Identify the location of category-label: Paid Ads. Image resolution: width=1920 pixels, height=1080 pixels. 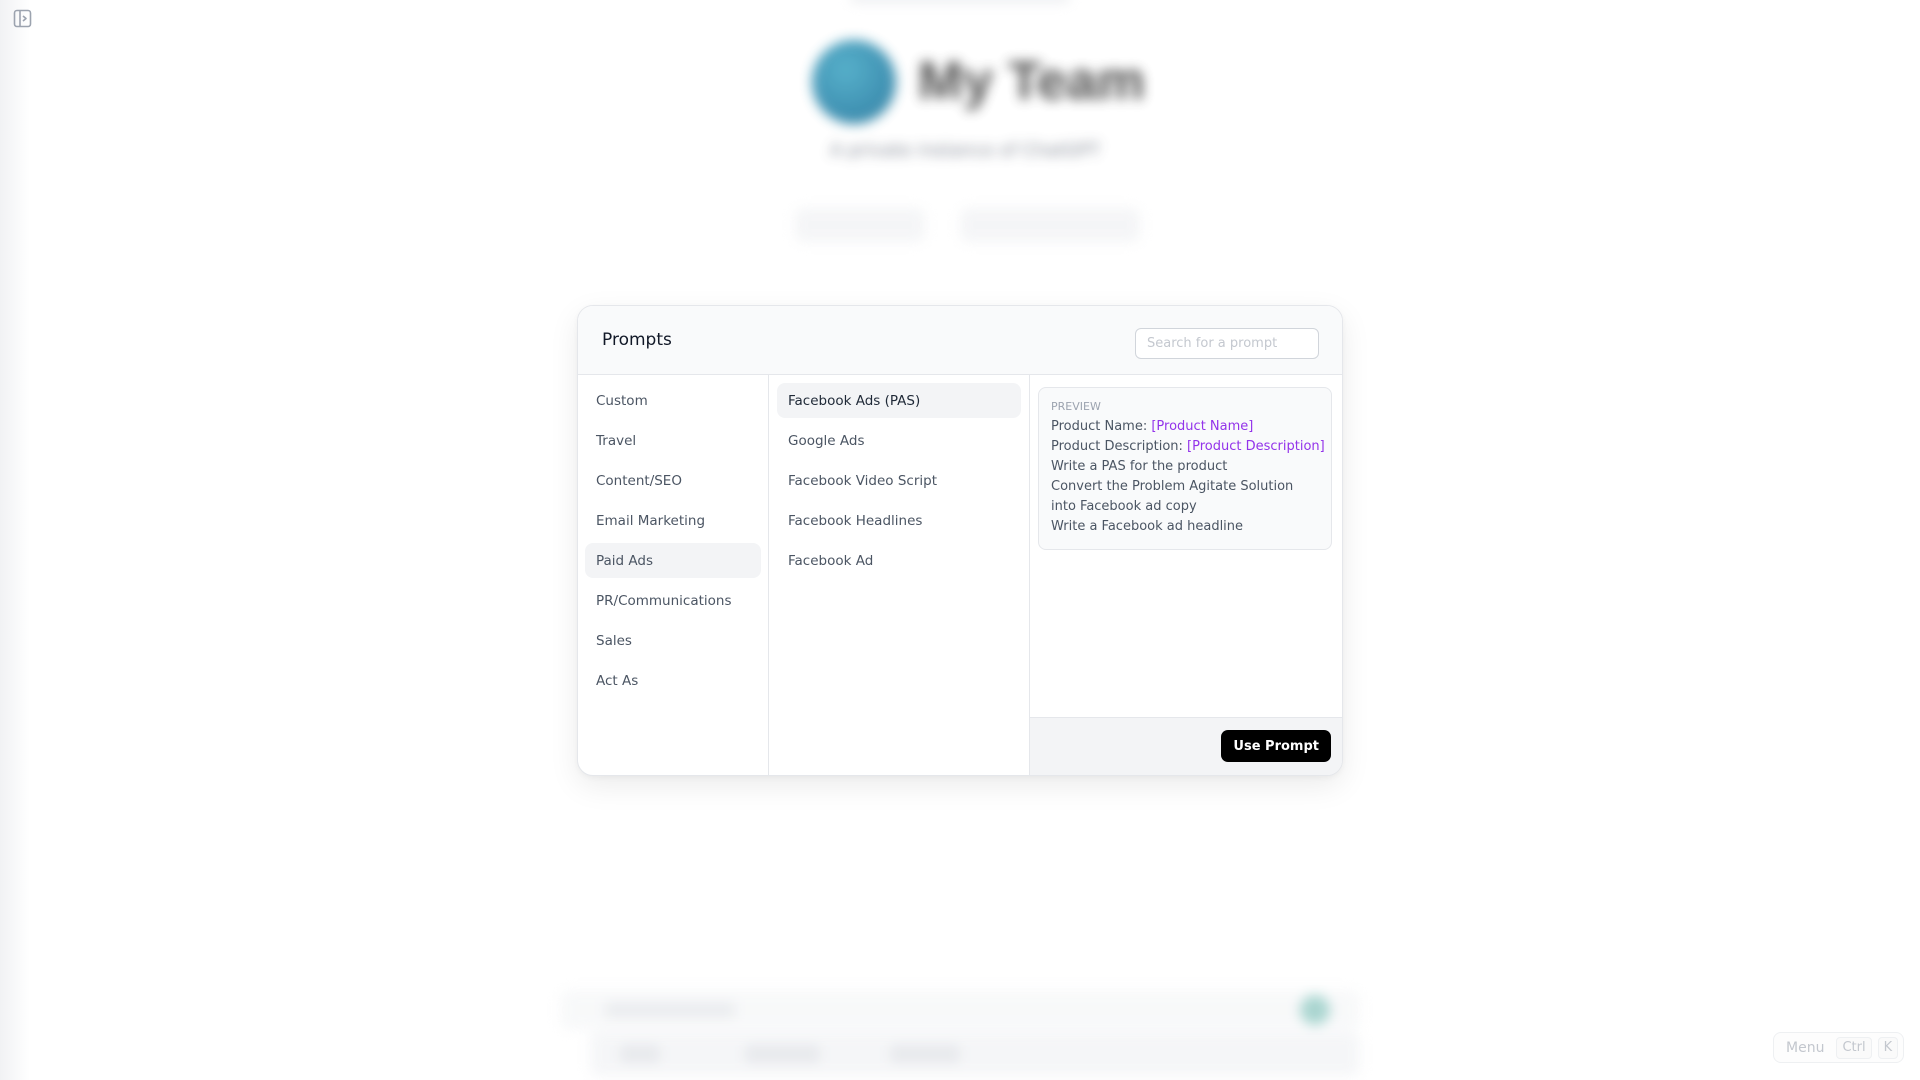
(625, 560).